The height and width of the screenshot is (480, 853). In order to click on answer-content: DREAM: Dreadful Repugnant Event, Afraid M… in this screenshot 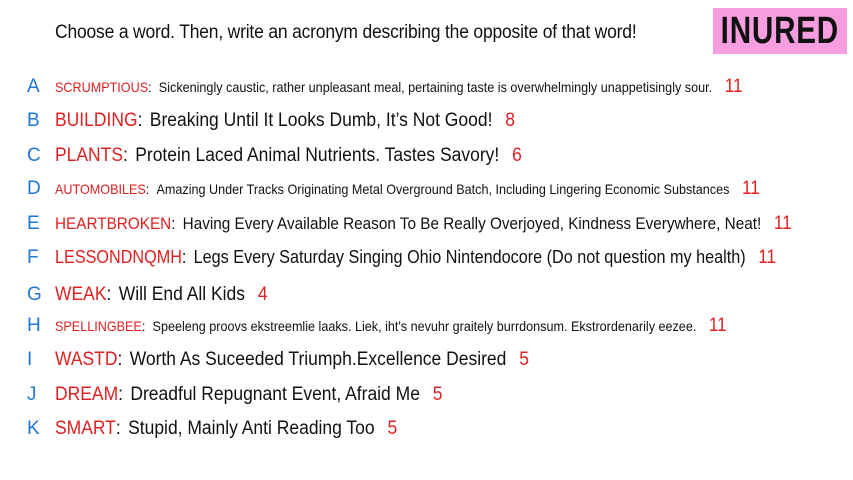, I will do `click(249, 395)`.